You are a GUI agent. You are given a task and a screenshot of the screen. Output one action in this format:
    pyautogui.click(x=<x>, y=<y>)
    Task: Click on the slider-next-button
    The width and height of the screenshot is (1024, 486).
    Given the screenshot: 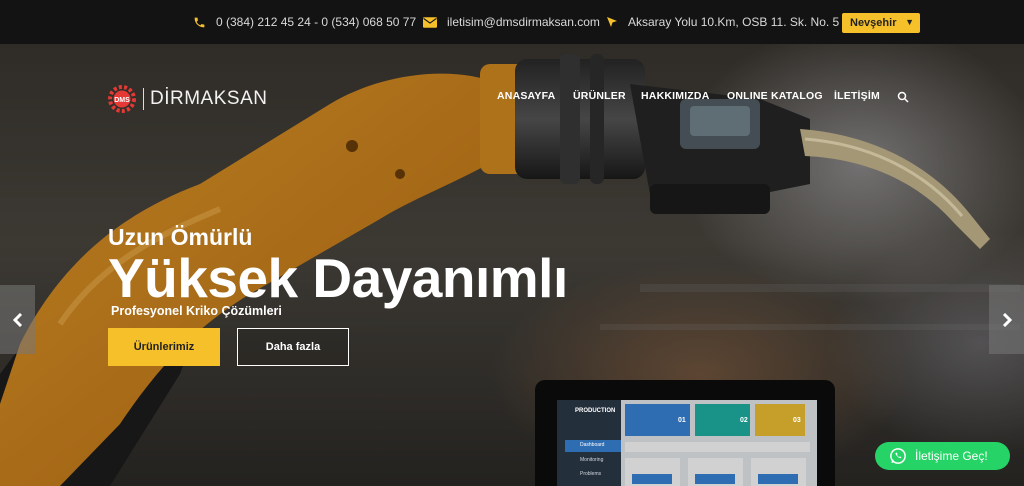 What is the action you would take?
    pyautogui.click(x=1006, y=319)
    